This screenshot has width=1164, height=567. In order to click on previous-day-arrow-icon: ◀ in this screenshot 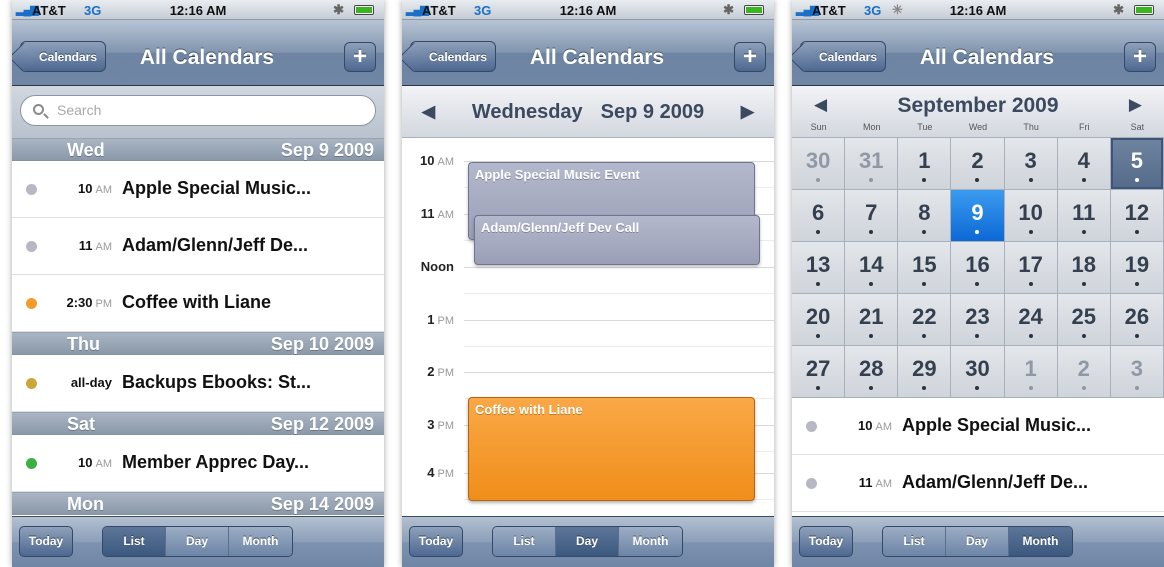, I will do `click(428, 112)`.